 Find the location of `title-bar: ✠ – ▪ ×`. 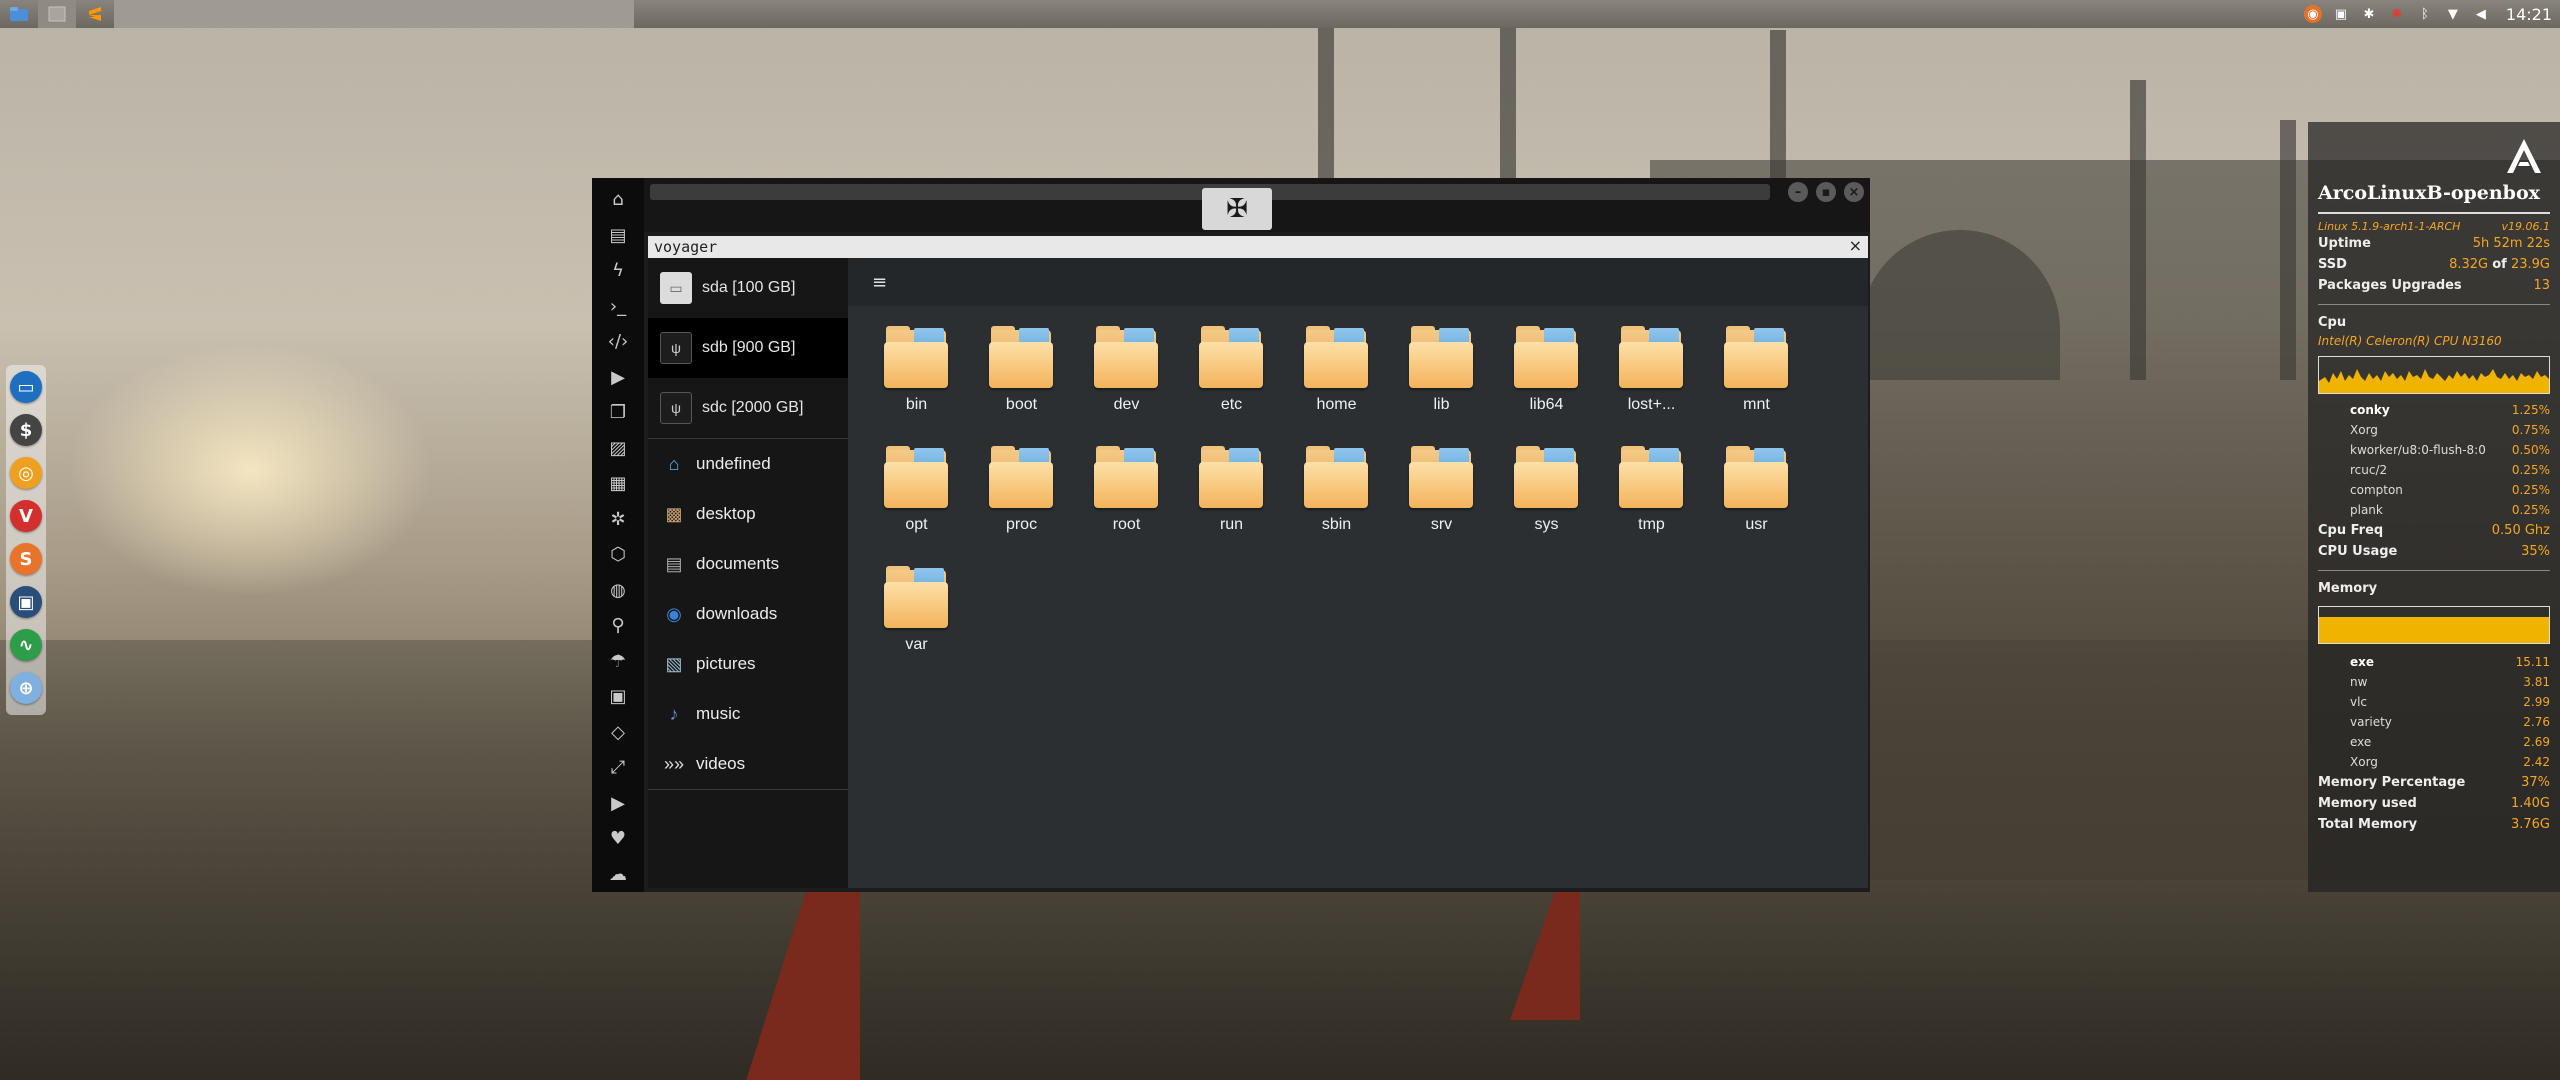

title-bar: ✠ – ▪ × is located at coordinates (1257, 205).